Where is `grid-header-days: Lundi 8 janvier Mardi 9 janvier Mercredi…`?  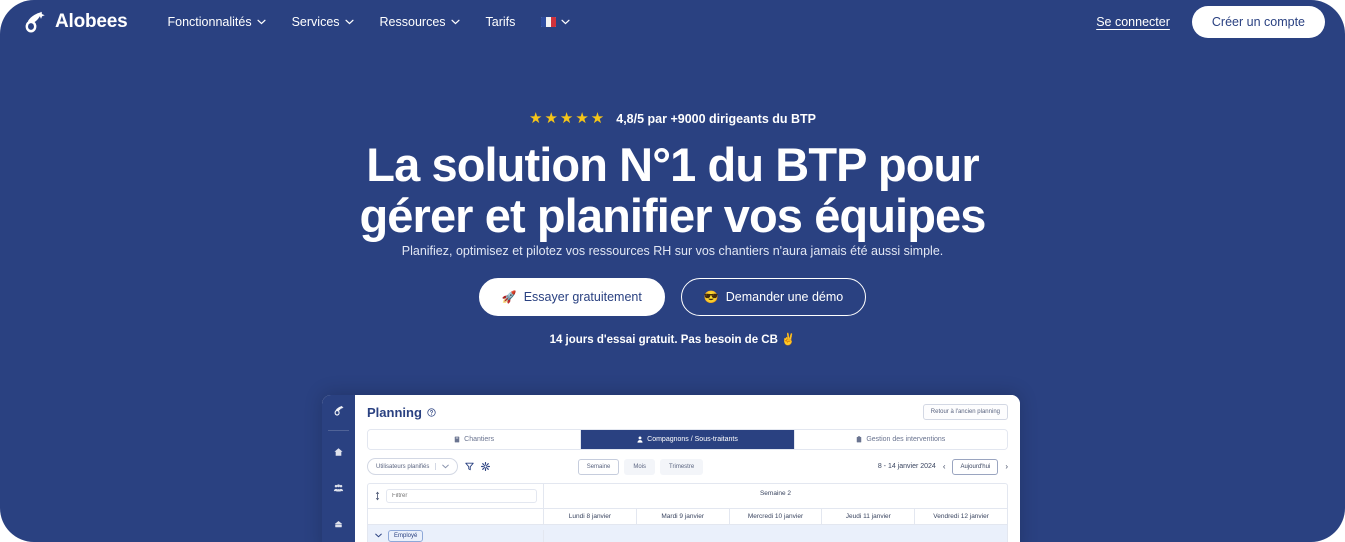 grid-header-days: Lundi 8 janvier Mardi 9 janvier Mercredi… is located at coordinates (687, 517).